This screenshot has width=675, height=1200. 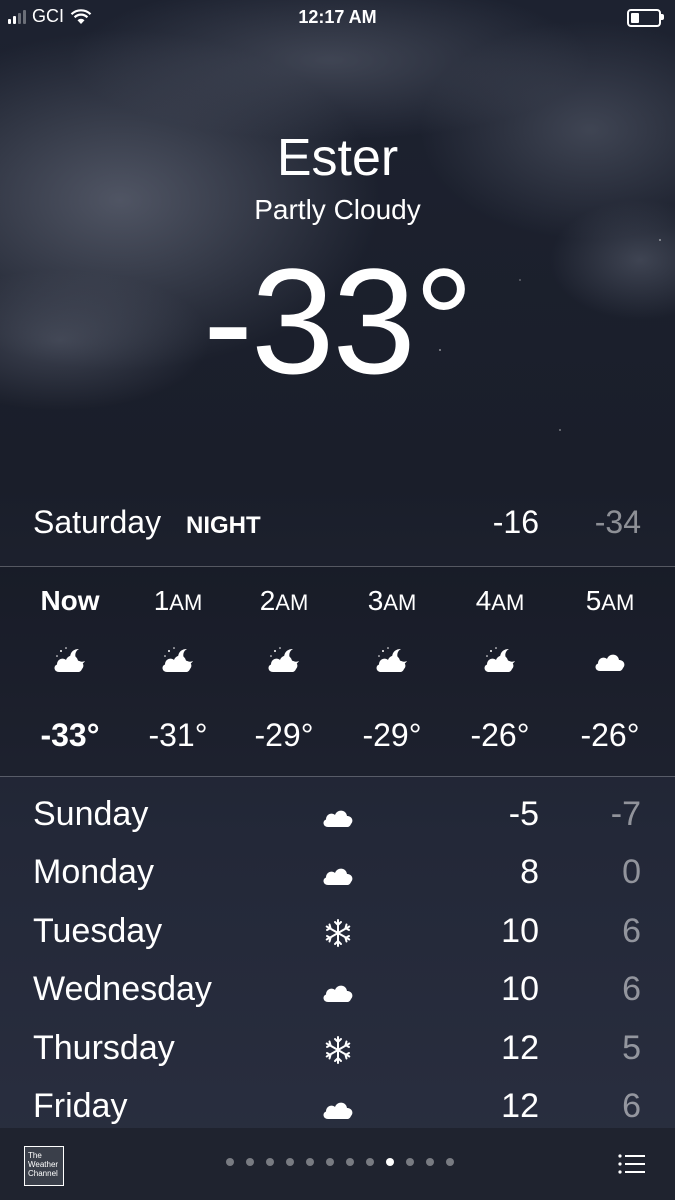 What do you see at coordinates (91, 814) in the screenshot?
I see `daily-day: Sunday` at bounding box center [91, 814].